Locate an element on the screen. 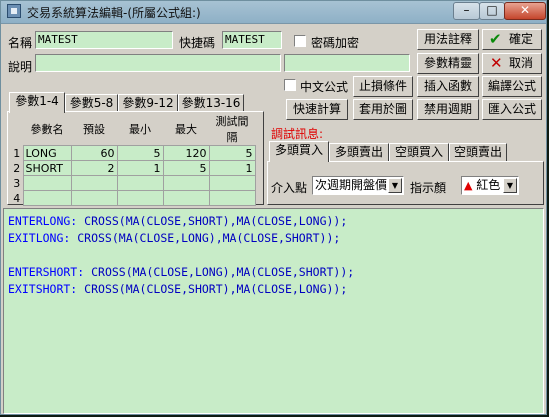 This screenshot has width=549, height=417. param-default-cell: 60 is located at coordinates (94, 153).